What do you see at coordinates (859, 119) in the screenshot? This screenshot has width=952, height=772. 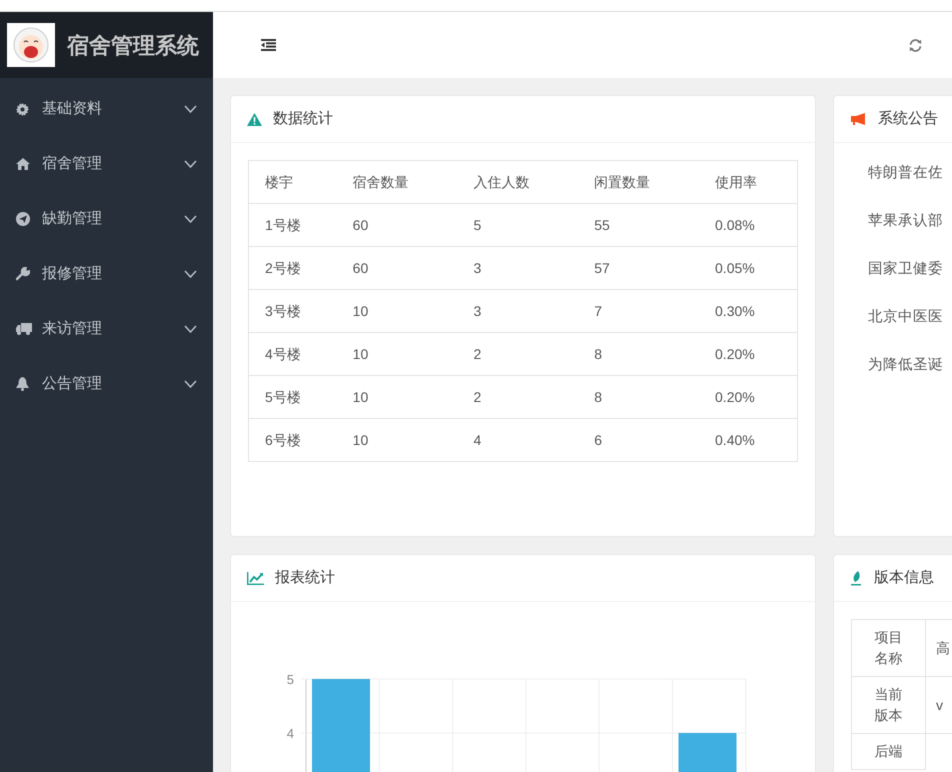 I see `megaphone-icon` at bounding box center [859, 119].